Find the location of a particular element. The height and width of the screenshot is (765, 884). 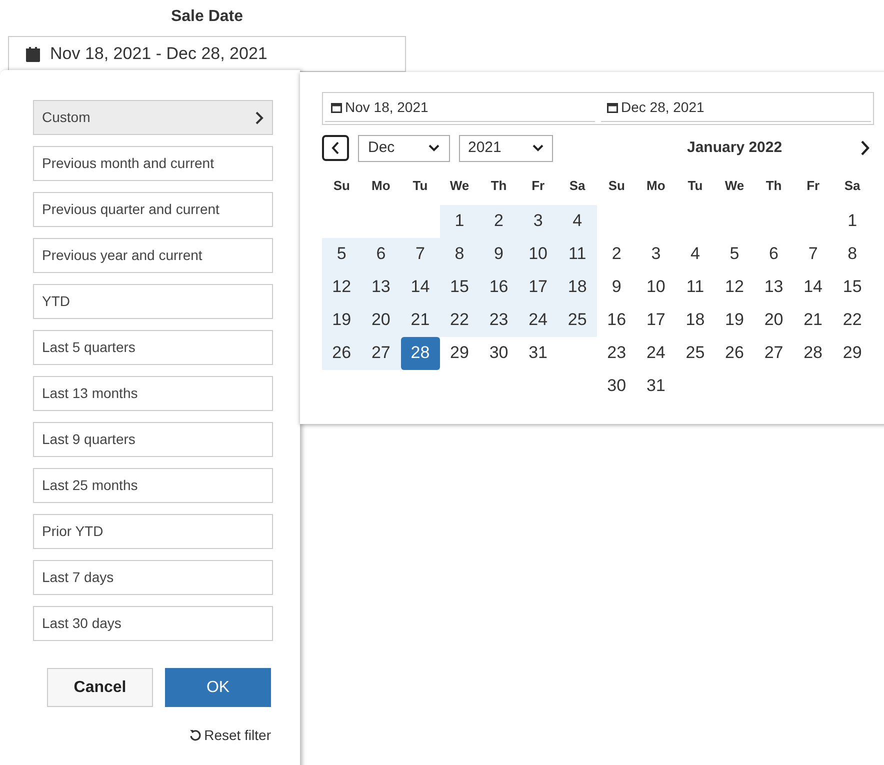

preset-option: Previous quarter and current is located at coordinates (153, 209).